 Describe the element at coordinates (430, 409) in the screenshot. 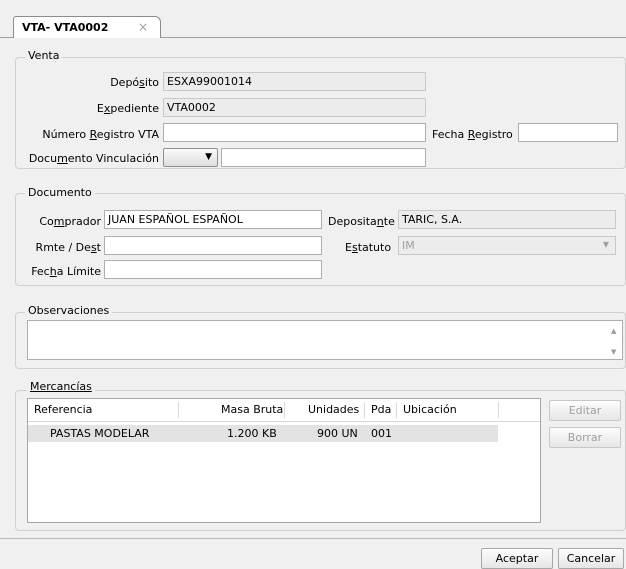

I see `column-header: Ubicación` at that location.